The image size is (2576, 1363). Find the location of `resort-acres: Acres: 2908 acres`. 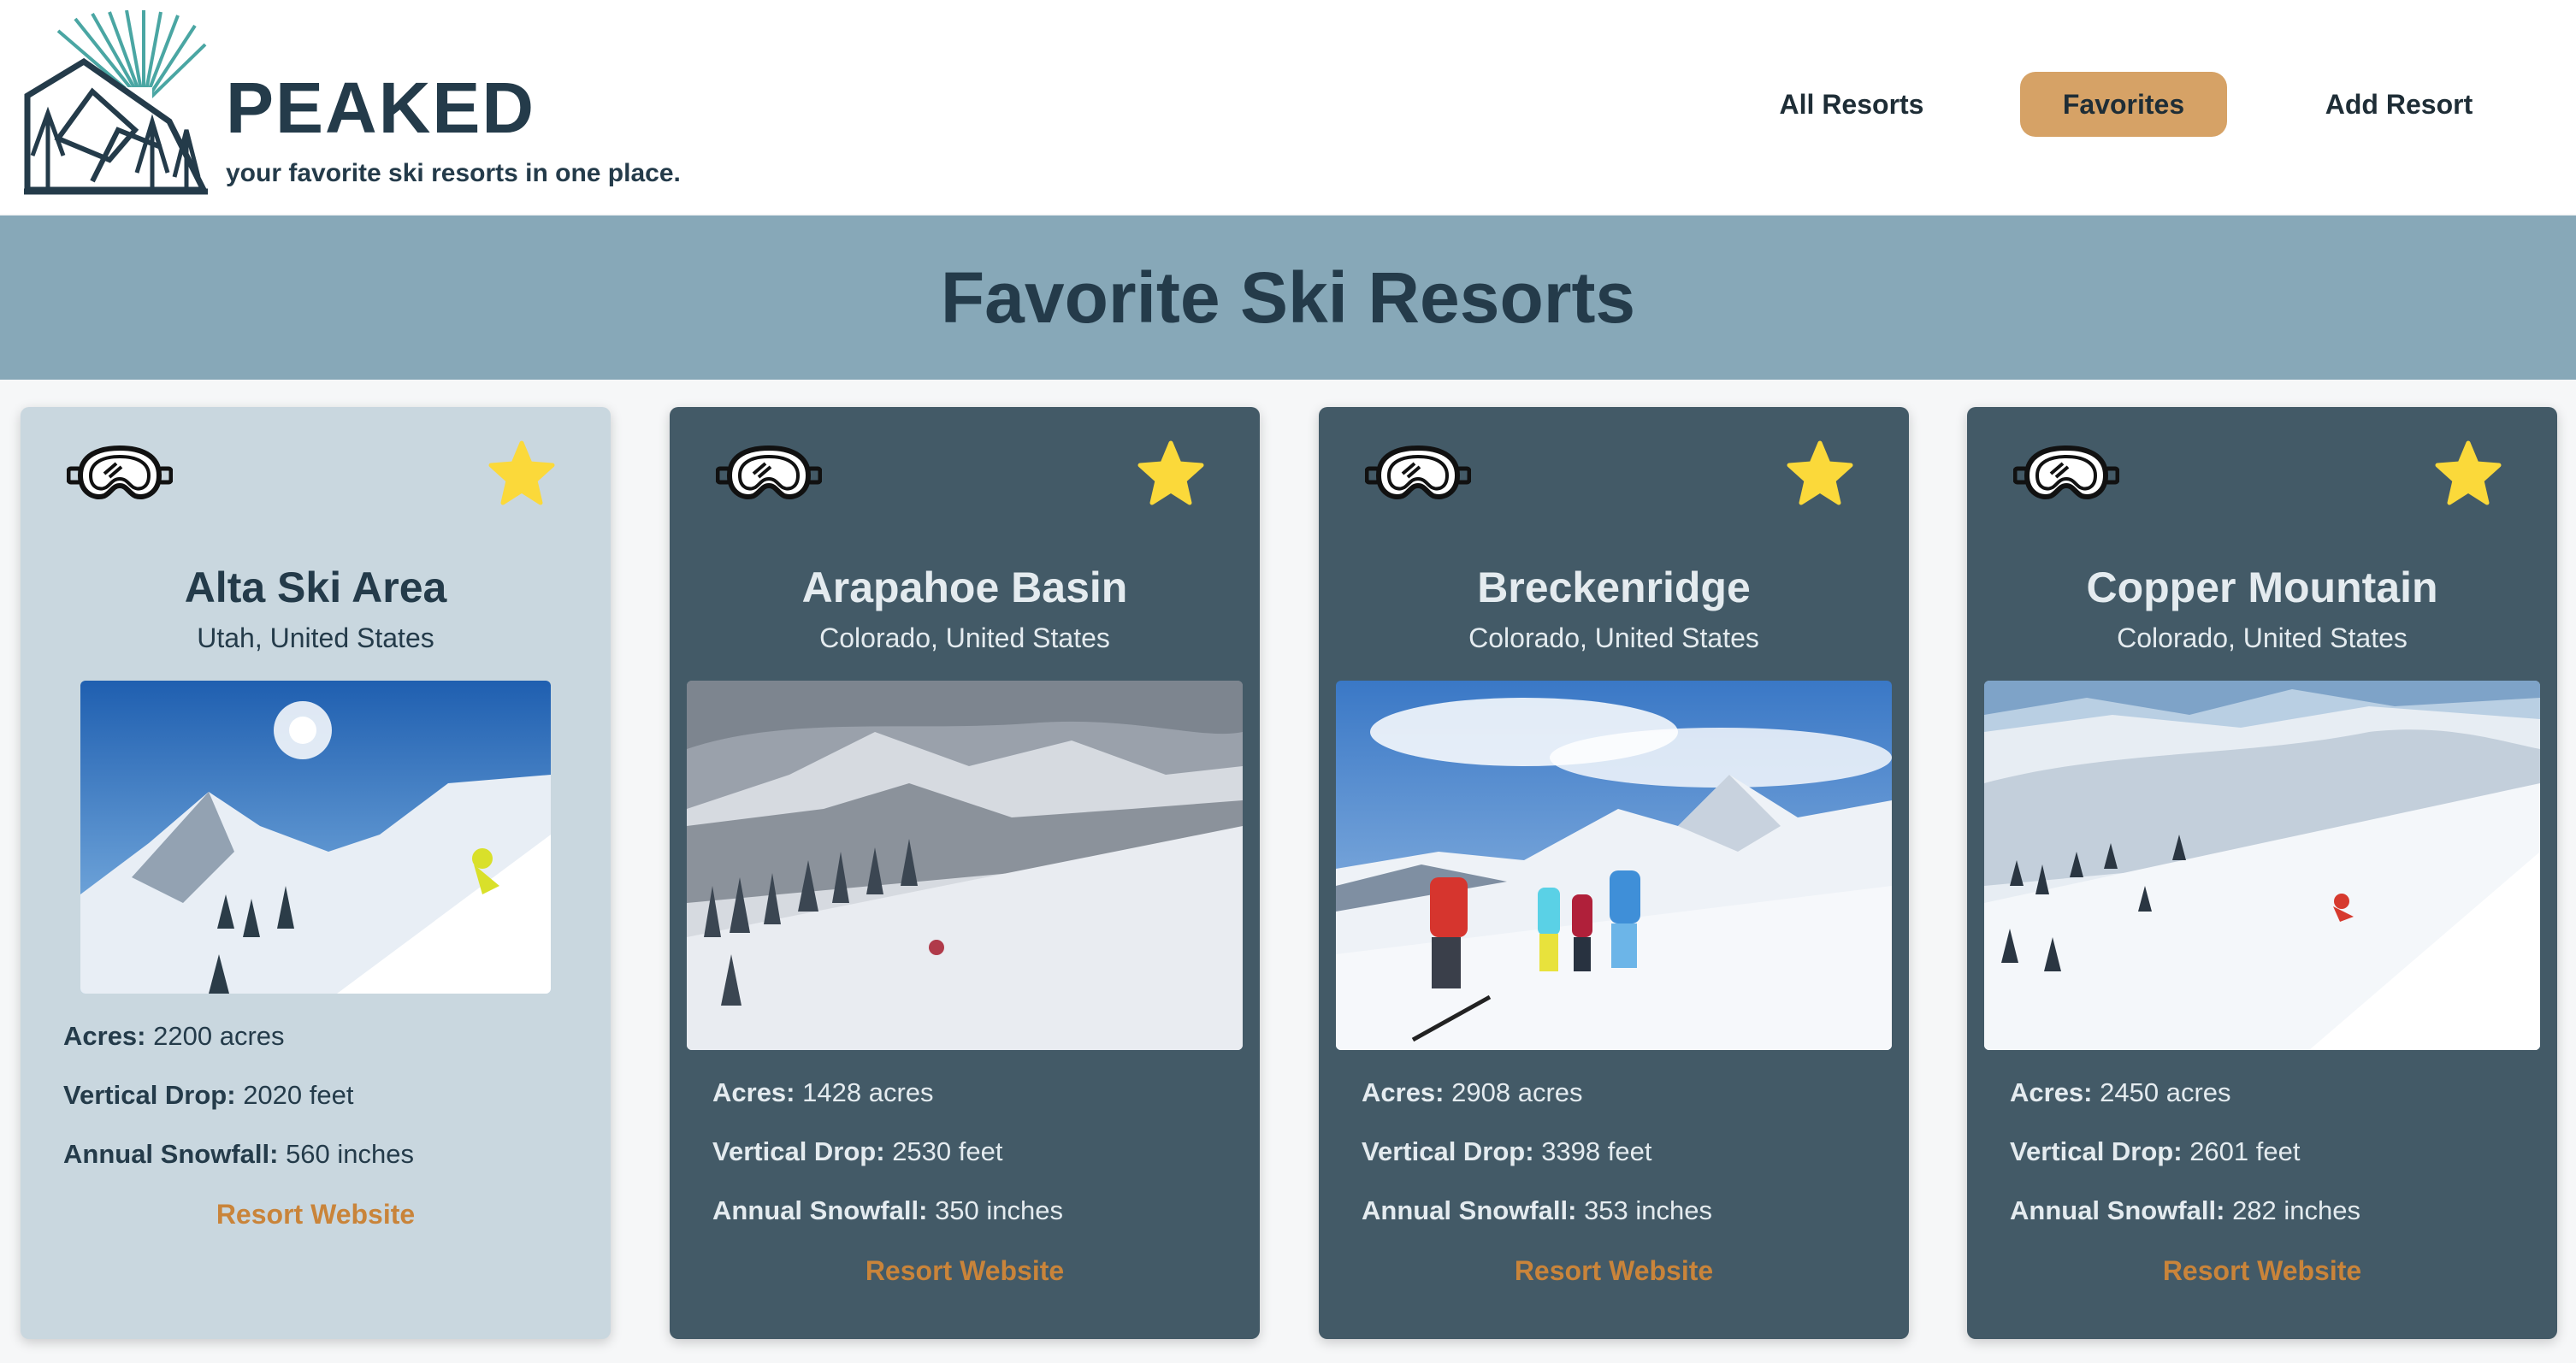

resort-acres: Acres: 2908 acres is located at coordinates (1472, 1092).